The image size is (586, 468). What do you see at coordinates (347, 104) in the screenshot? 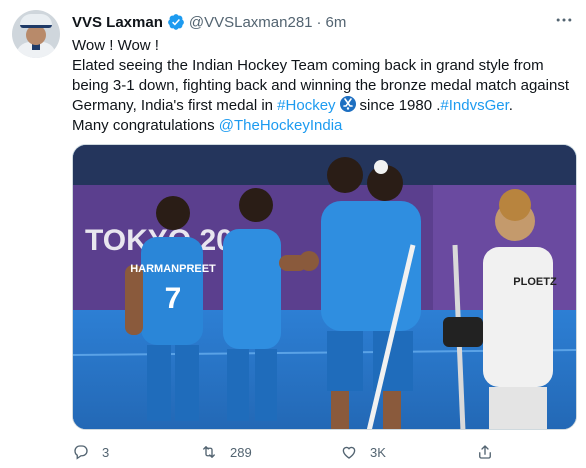
I see `hockey-stick-emoji-icon` at bounding box center [347, 104].